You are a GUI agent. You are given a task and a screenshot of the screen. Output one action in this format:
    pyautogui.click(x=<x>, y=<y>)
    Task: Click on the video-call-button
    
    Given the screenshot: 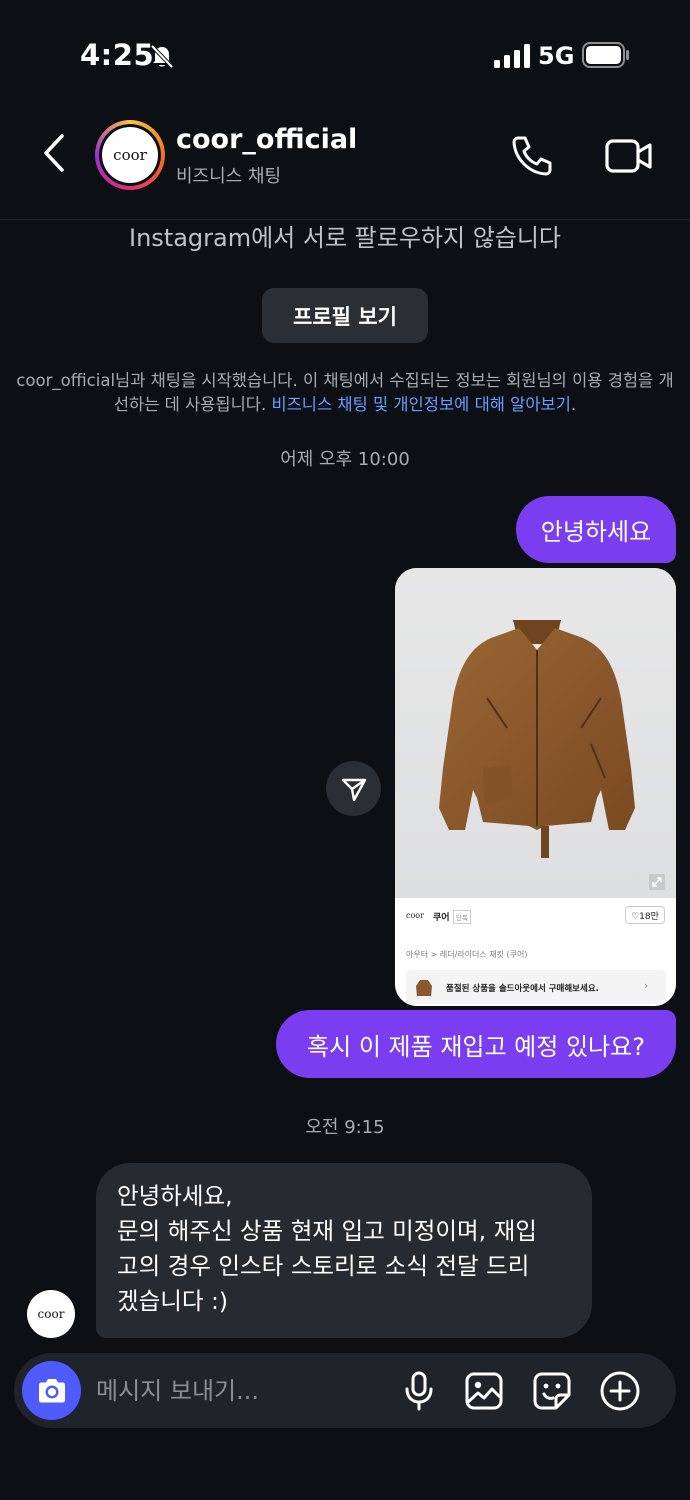 What is the action you would take?
    pyautogui.click(x=629, y=156)
    